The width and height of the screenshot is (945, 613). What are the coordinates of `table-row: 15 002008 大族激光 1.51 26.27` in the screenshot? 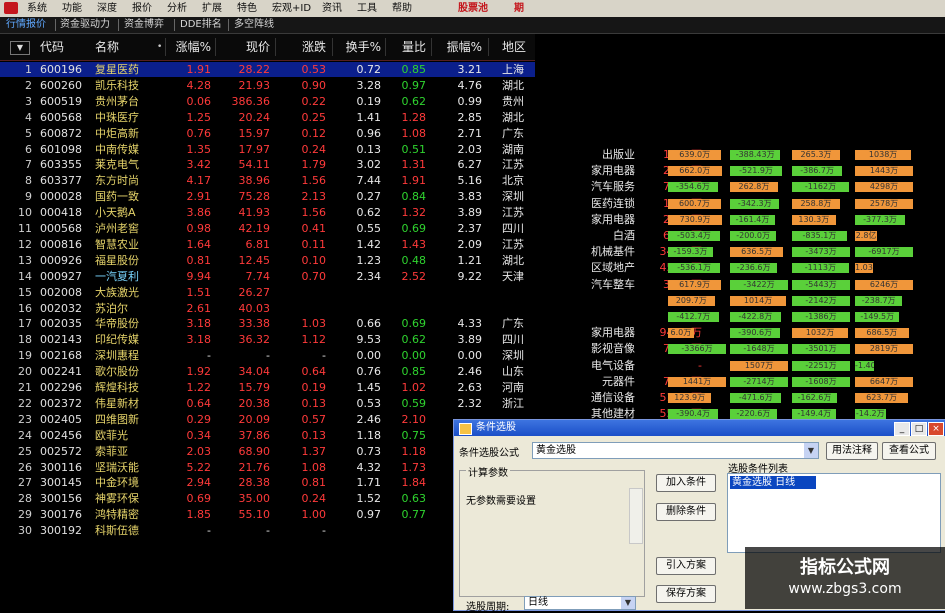 It's located at (267, 292).